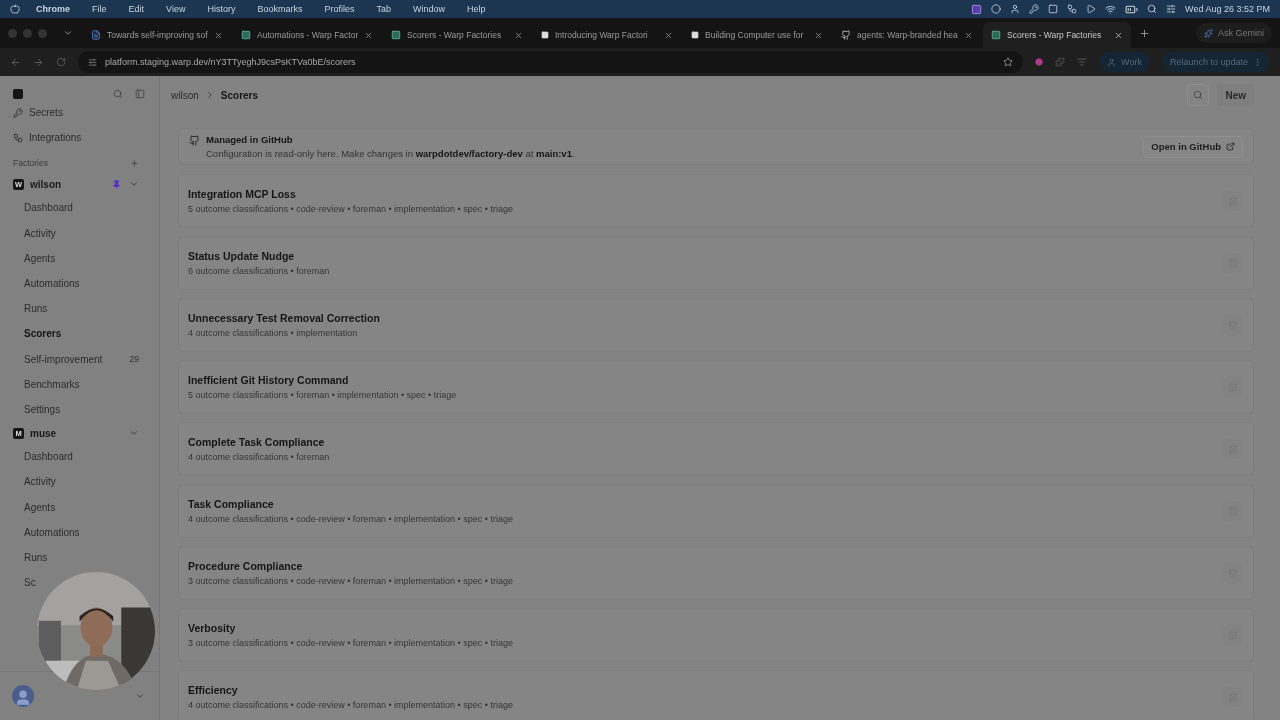 The height and width of the screenshot is (720, 1280). I want to click on sidebar-item: Scorers, so click(43, 334).